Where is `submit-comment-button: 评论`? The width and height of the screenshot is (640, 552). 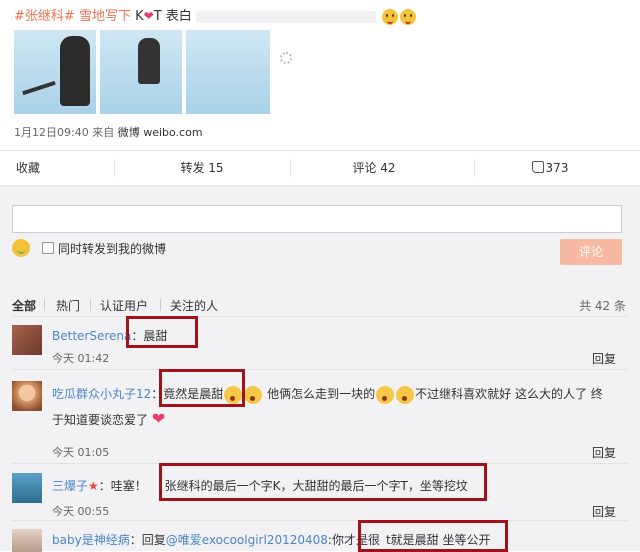
submit-comment-button: 评论 is located at coordinates (591, 252).